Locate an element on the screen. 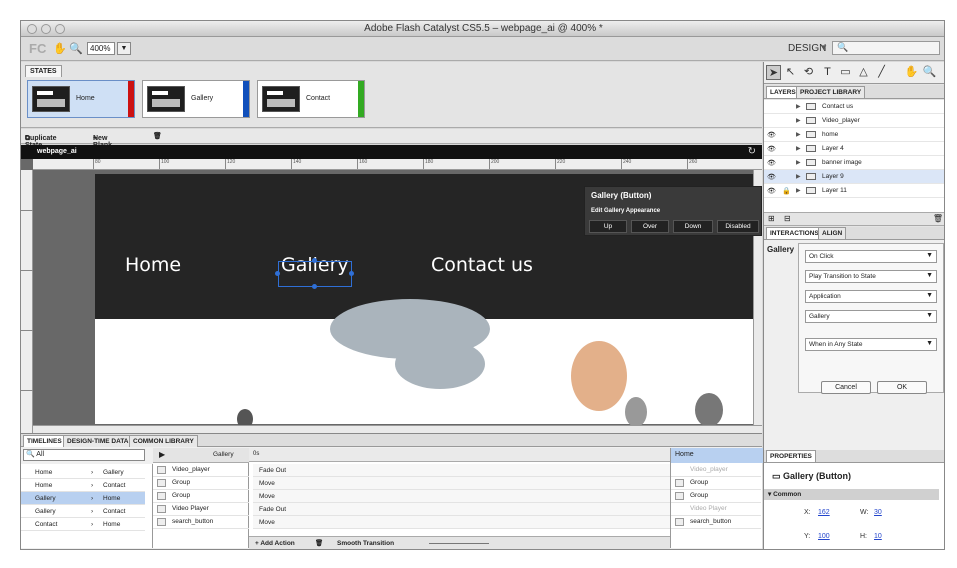  w-value: 30 is located at coordinates (878, 512).